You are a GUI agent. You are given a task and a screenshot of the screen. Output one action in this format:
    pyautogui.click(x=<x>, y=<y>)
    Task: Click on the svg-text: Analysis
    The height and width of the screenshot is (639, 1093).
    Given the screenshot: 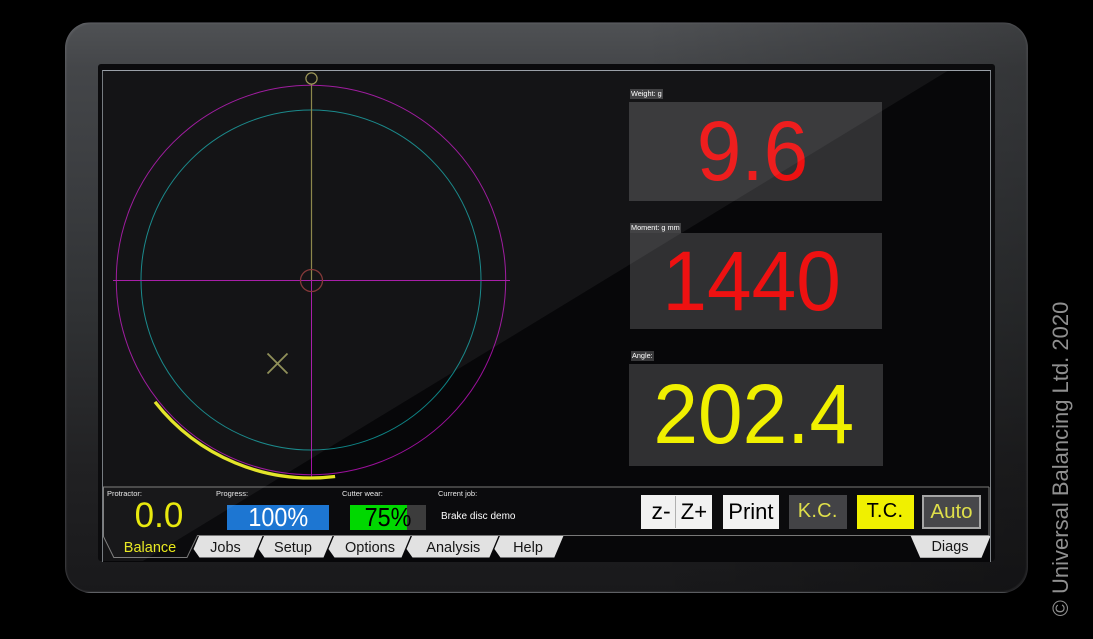 What is the action you would take?
    pyautogui.click(x=453, y=548)
    